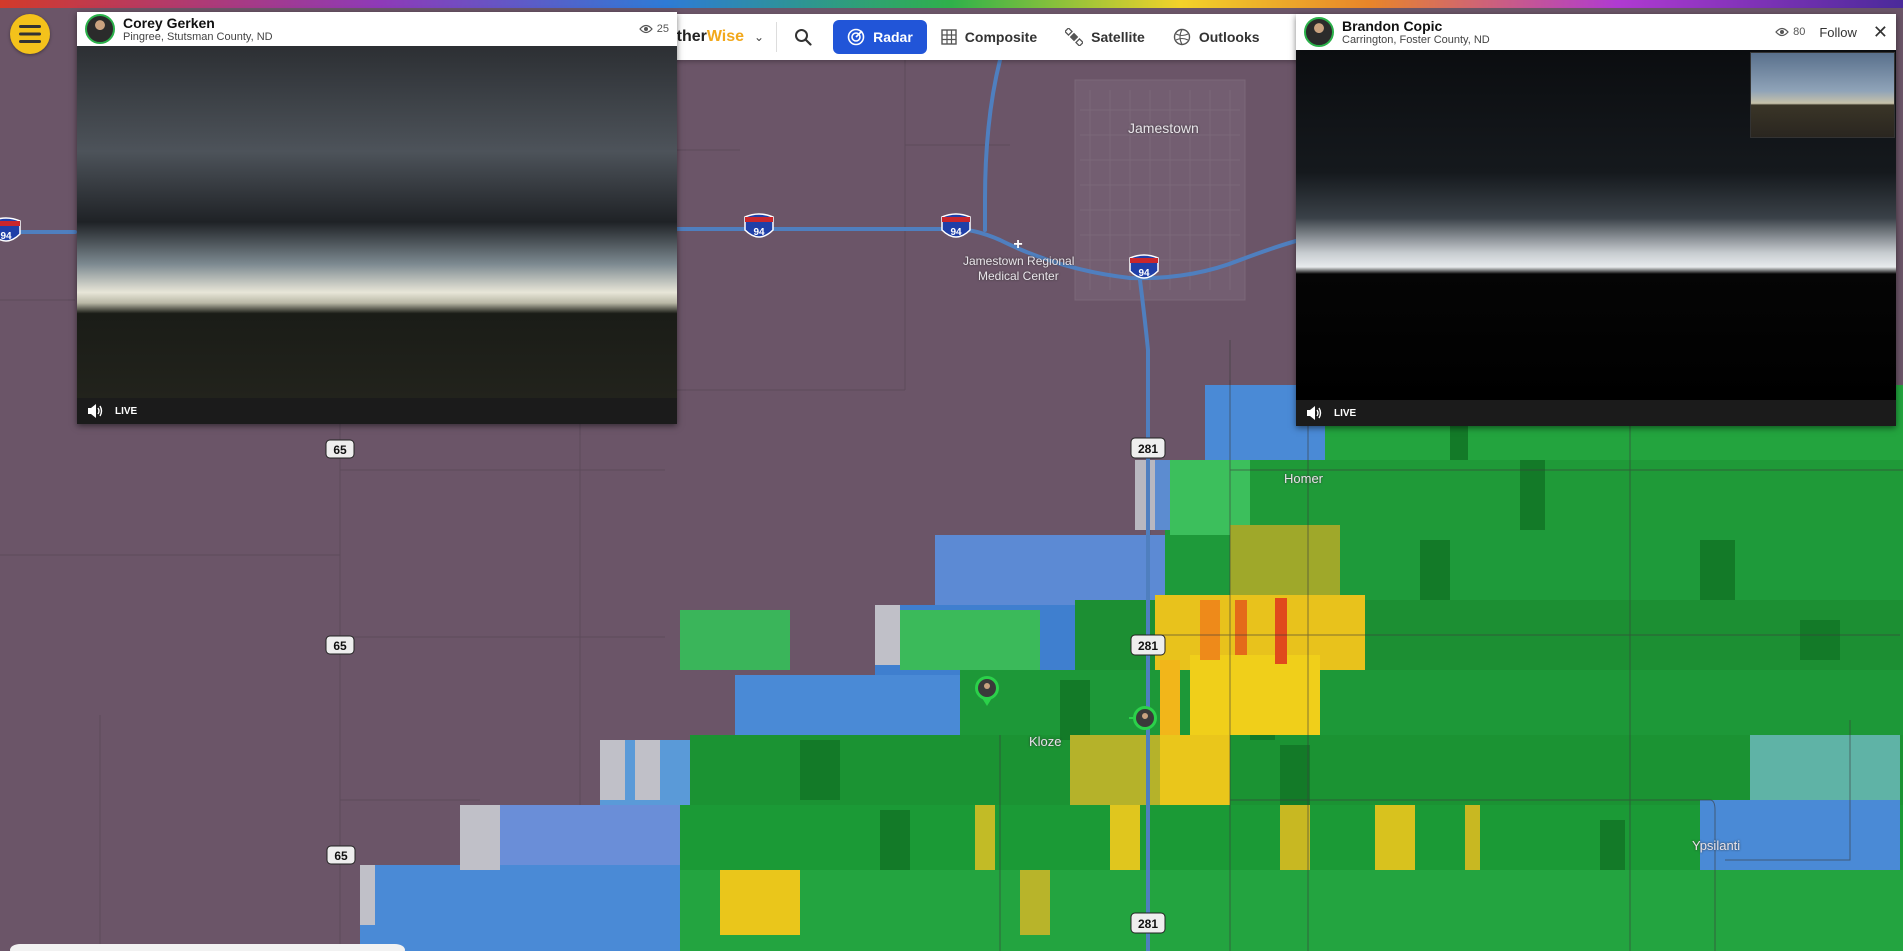 The height and width of the screenshot is (951, 1903). What do you see at coordinates (1019, 261) in the screenshot?
I see `poi-label: Jamestown Regional` at bounding box center [1019, 261].